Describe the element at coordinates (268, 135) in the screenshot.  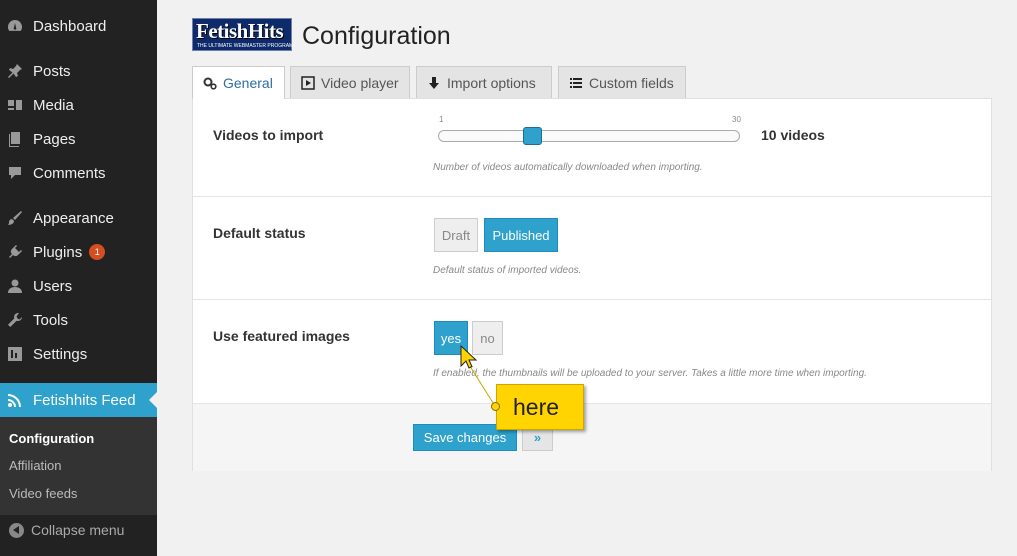
I see `videos-to-import-label: Videos to import` at that location.